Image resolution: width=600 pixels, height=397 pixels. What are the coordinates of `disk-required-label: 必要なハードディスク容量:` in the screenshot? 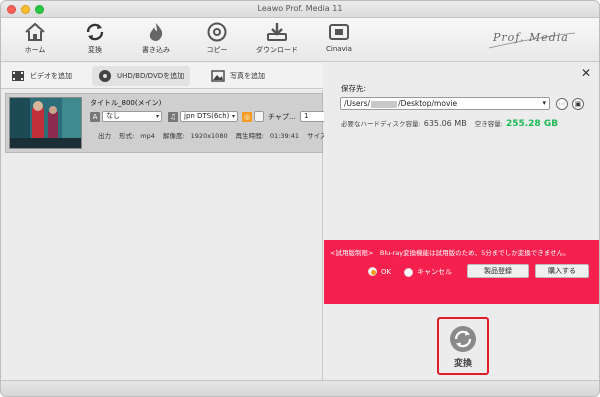 It's located at (381, 124).